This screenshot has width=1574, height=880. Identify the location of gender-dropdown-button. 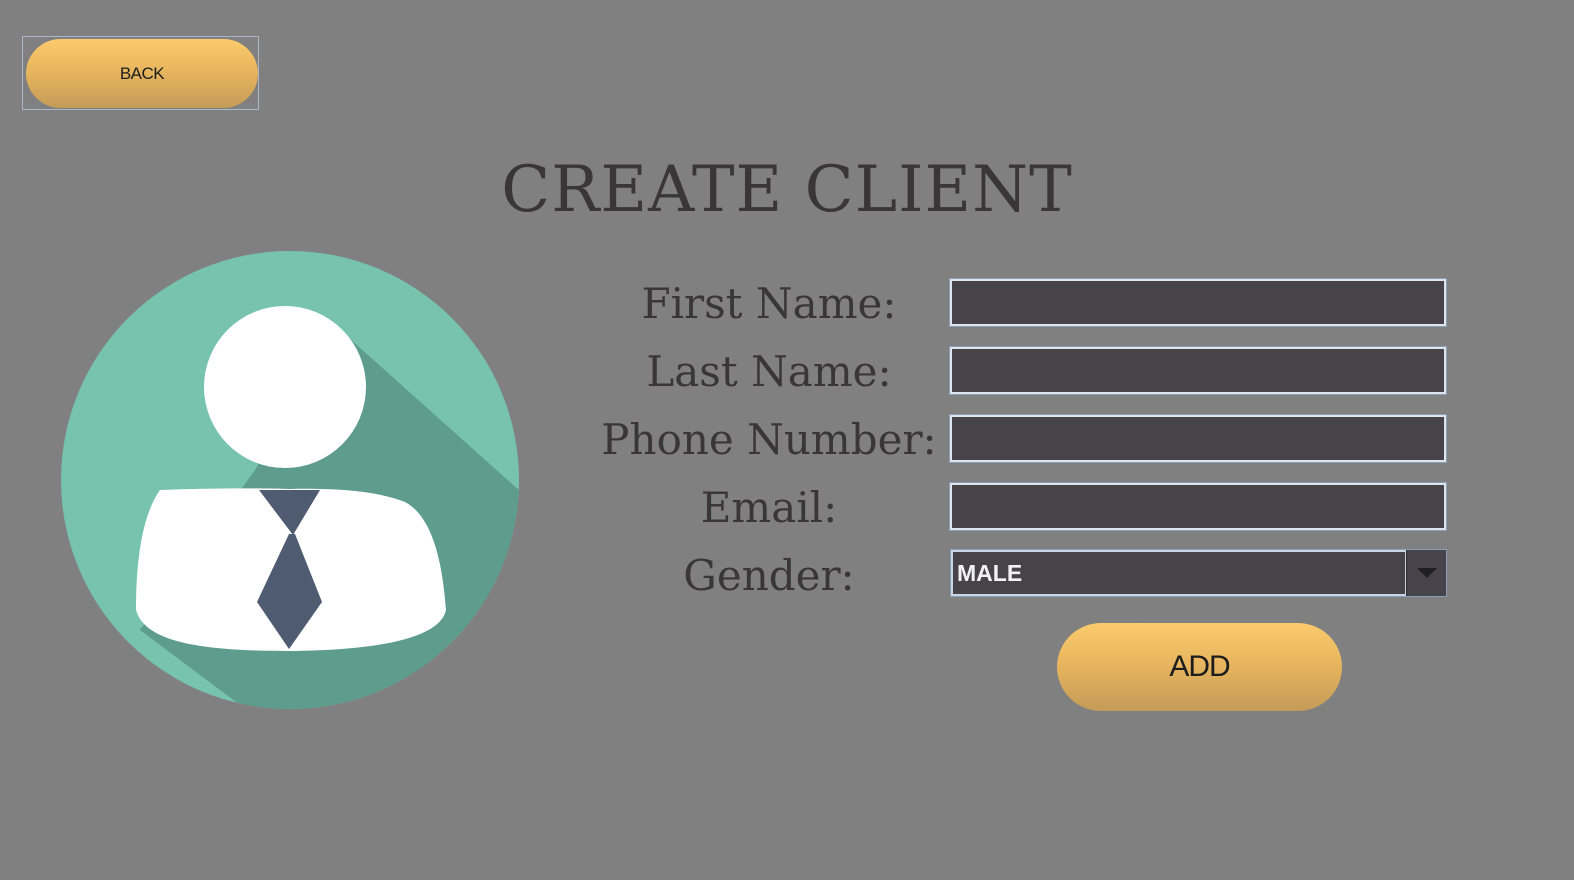
(1426, 573).